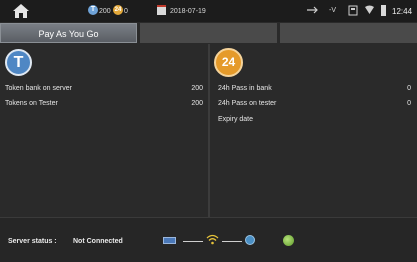  Describe the element at coordinates (312, 10) in the screenshot. I see `usb-icon` at that location.